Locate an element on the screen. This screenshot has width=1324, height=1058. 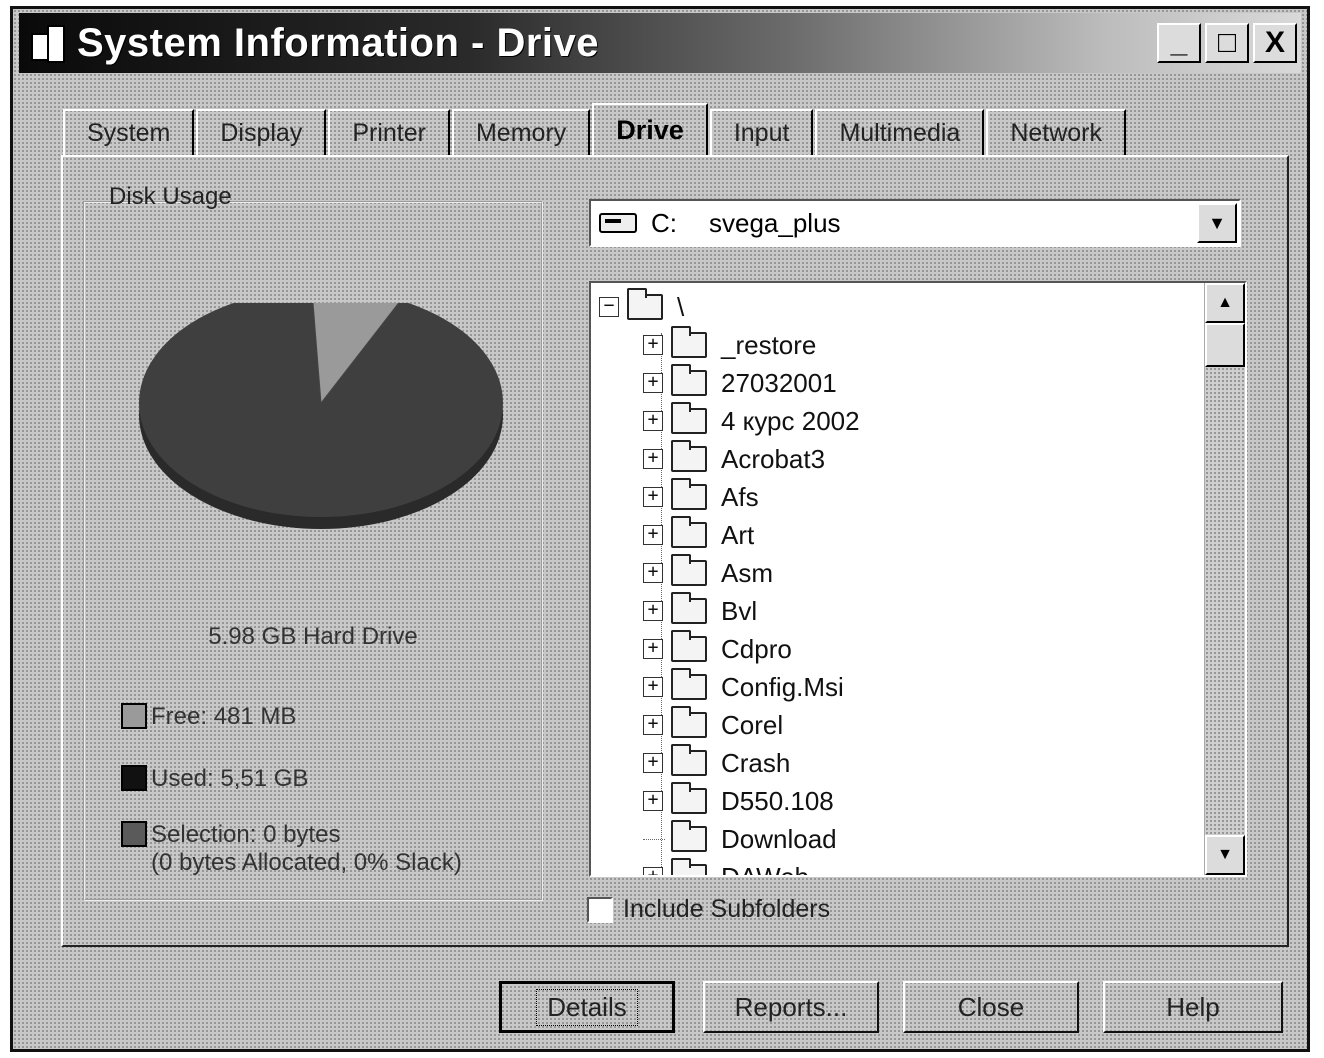
tree-item: +4 курс 2002 is located at coordinates (751, 420).